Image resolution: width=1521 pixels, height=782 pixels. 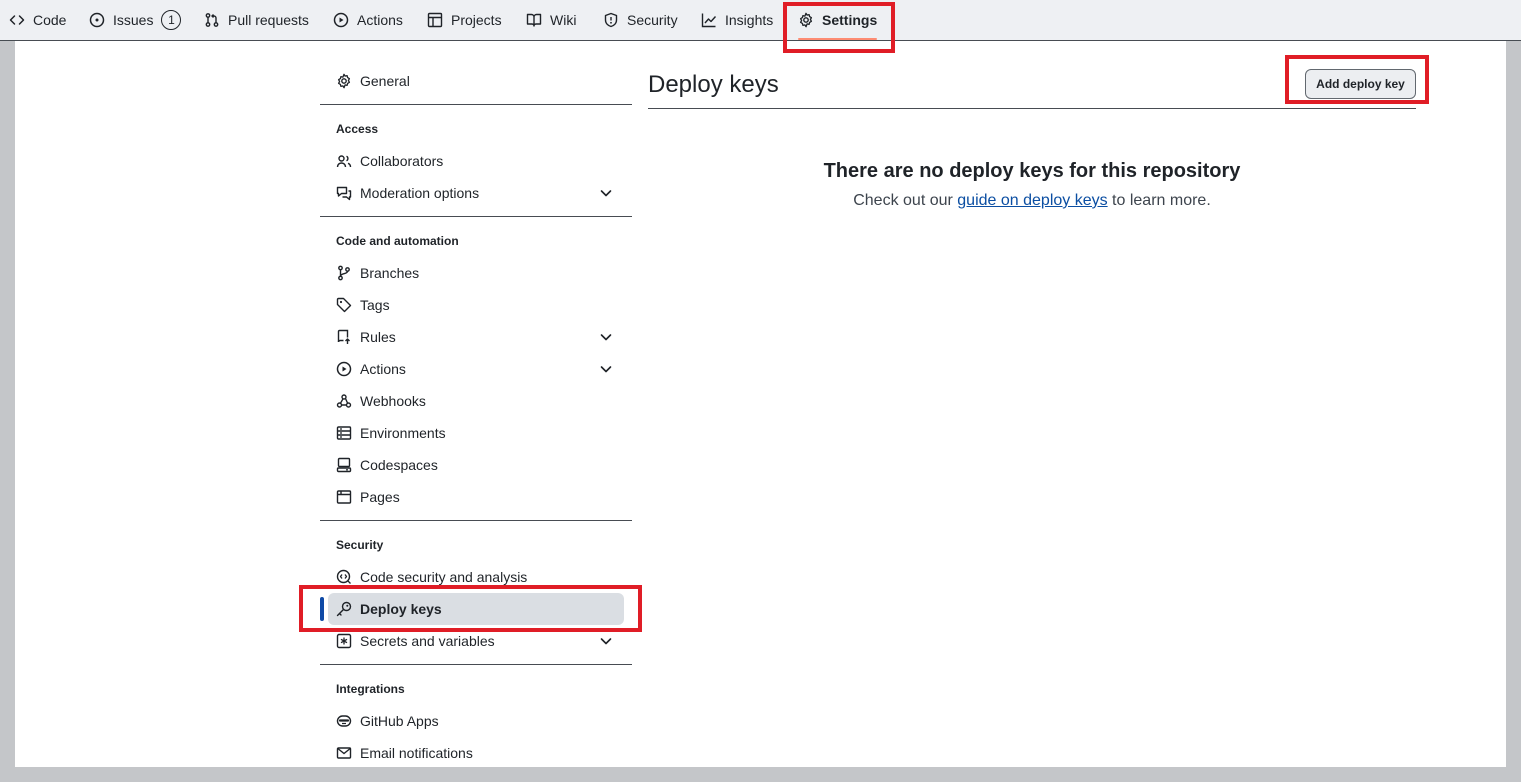 I want to click on webhook-icon, so click(x=344, y=401).